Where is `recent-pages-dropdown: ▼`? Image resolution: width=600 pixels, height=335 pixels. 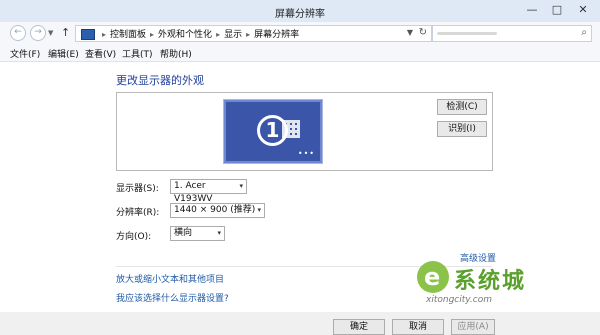
recent-pages-dropdown: ▼ is located at coordinates (50, 33).